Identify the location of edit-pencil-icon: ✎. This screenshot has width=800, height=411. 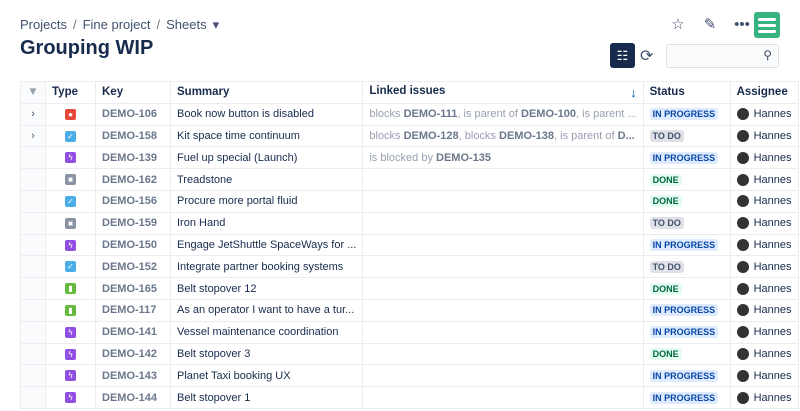
(710, 24).